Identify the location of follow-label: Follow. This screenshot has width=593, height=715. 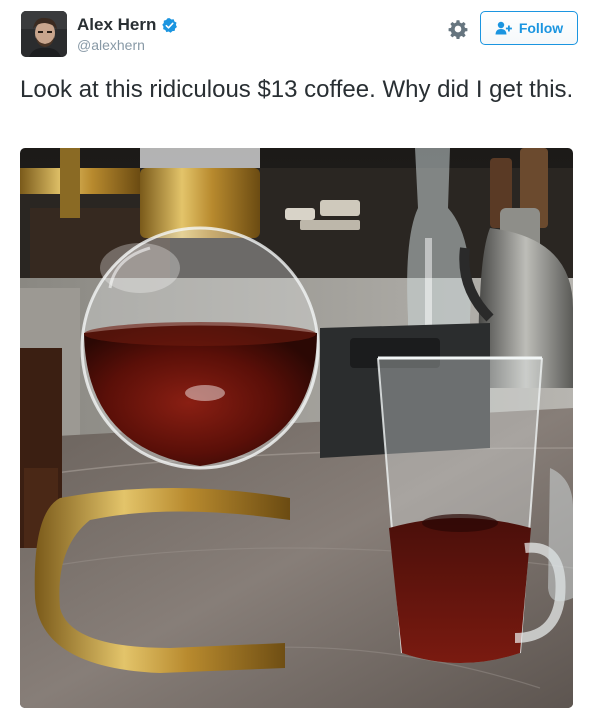
(541, 28).